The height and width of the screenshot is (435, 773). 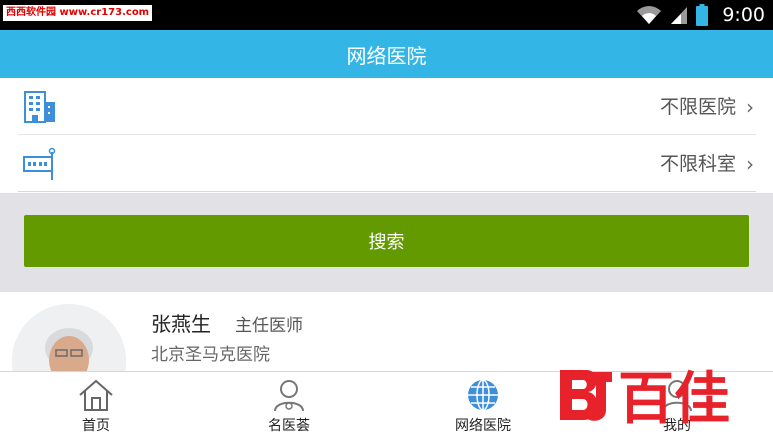 What do you see at coordinates (96, 426) in the screenshot?
I see `nav-label-home: 首页` at bounding box center [96, 426].